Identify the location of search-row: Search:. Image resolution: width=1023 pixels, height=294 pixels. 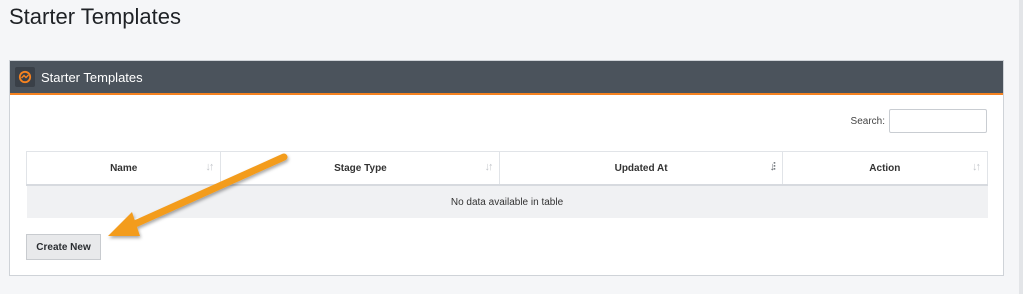
(919, 121).